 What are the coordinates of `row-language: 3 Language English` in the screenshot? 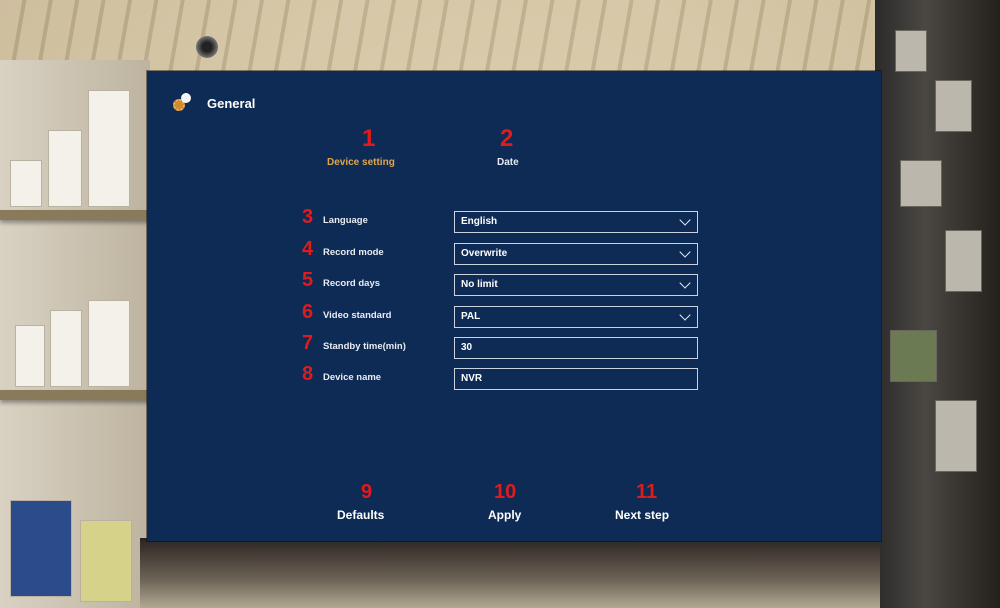 It's located at (514, 220).